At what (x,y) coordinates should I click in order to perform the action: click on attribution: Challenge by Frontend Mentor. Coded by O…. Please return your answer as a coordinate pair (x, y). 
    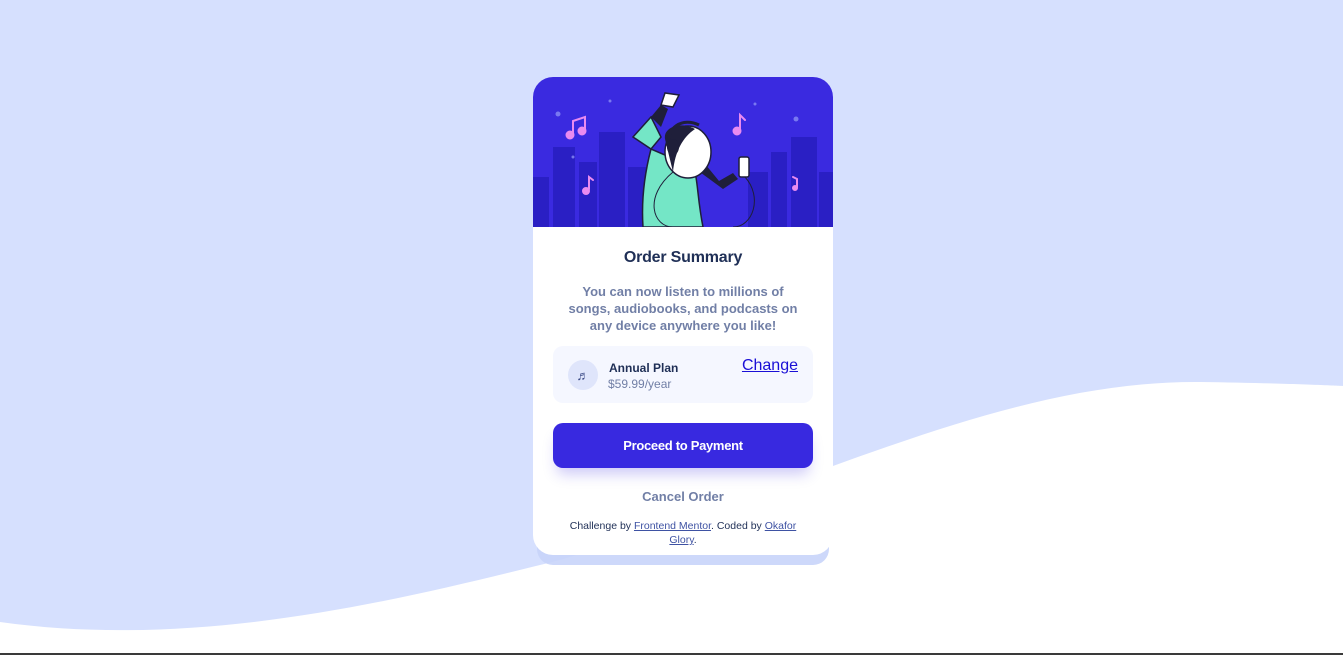
    Looking at the image, I should click on (683, 533).